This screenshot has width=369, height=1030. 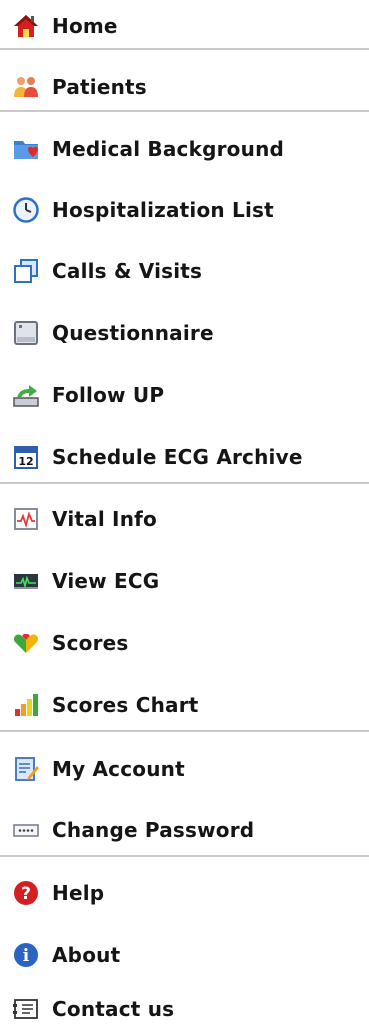 I want to click on menu-item-about: i About, so click(x=66, y=955).